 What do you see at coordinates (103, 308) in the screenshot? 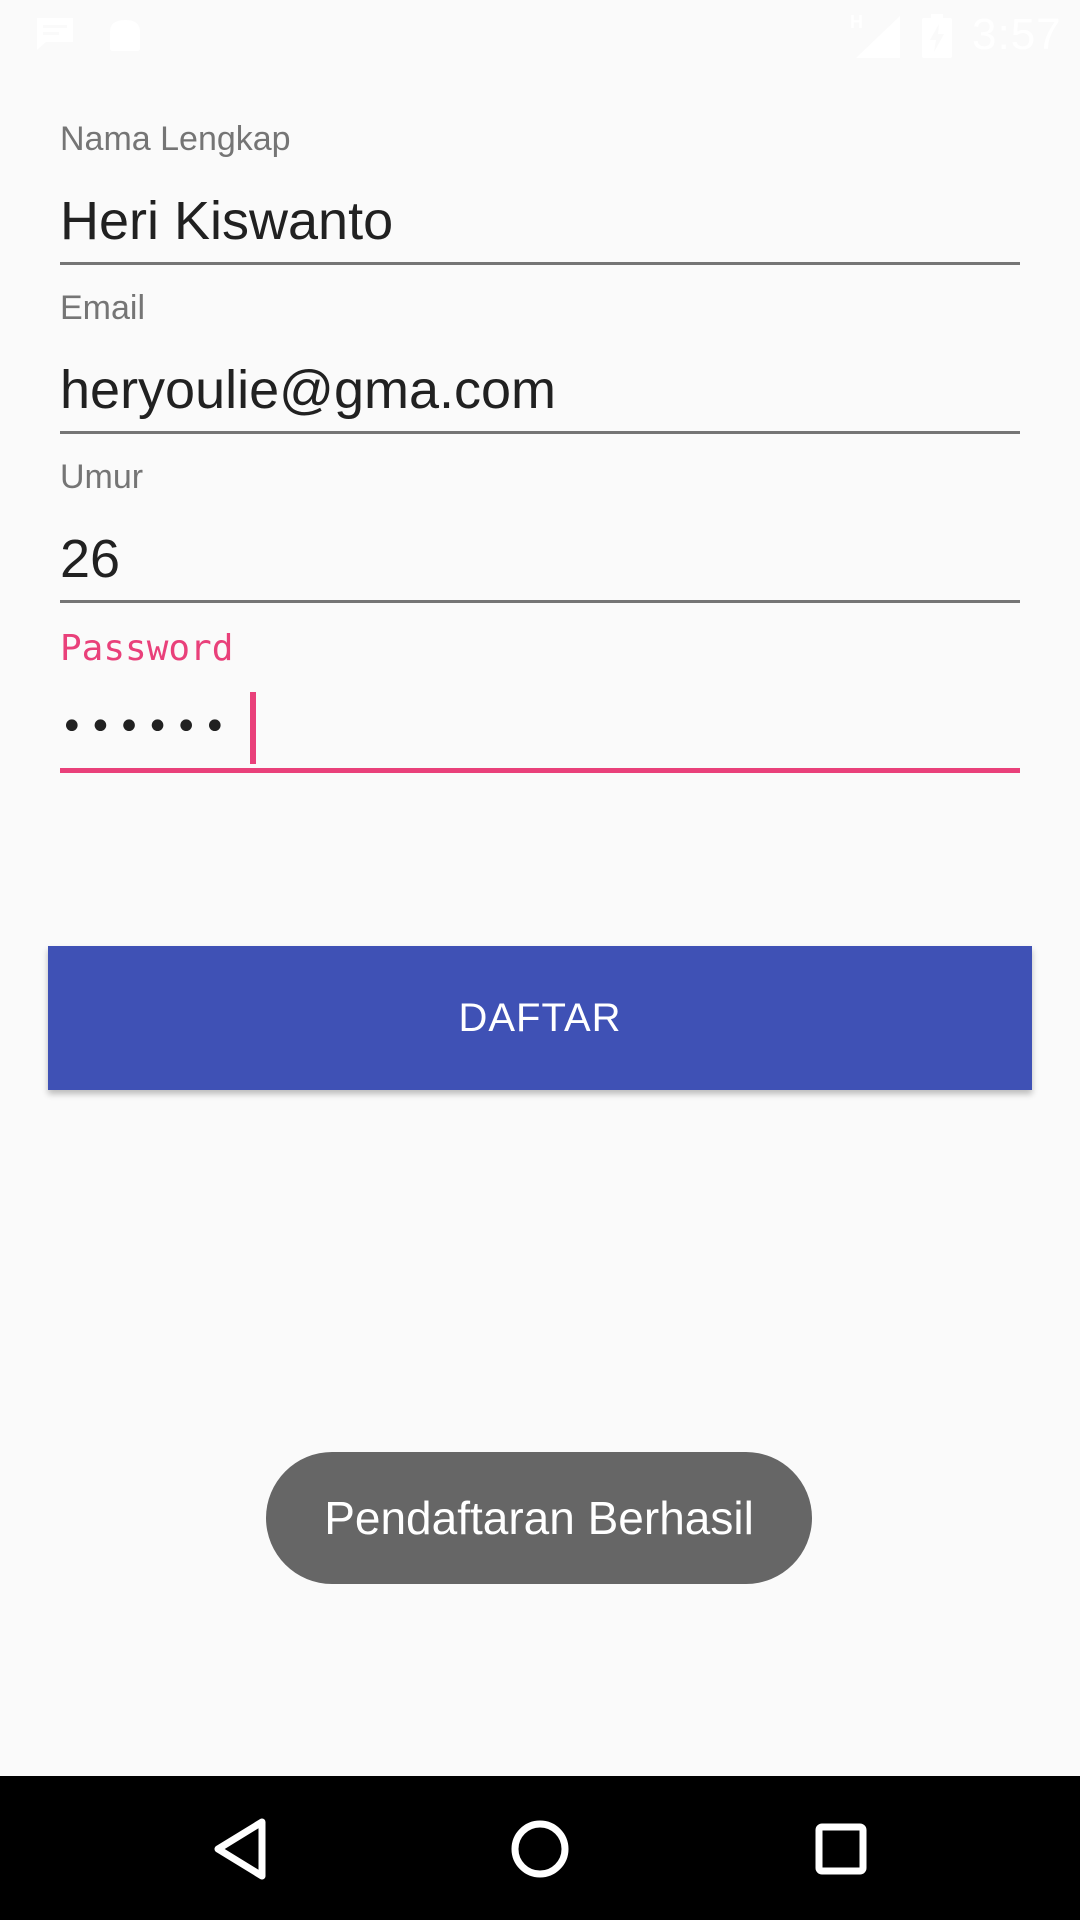
I see `email-field-label: Email` at bounding box center [103, 308].